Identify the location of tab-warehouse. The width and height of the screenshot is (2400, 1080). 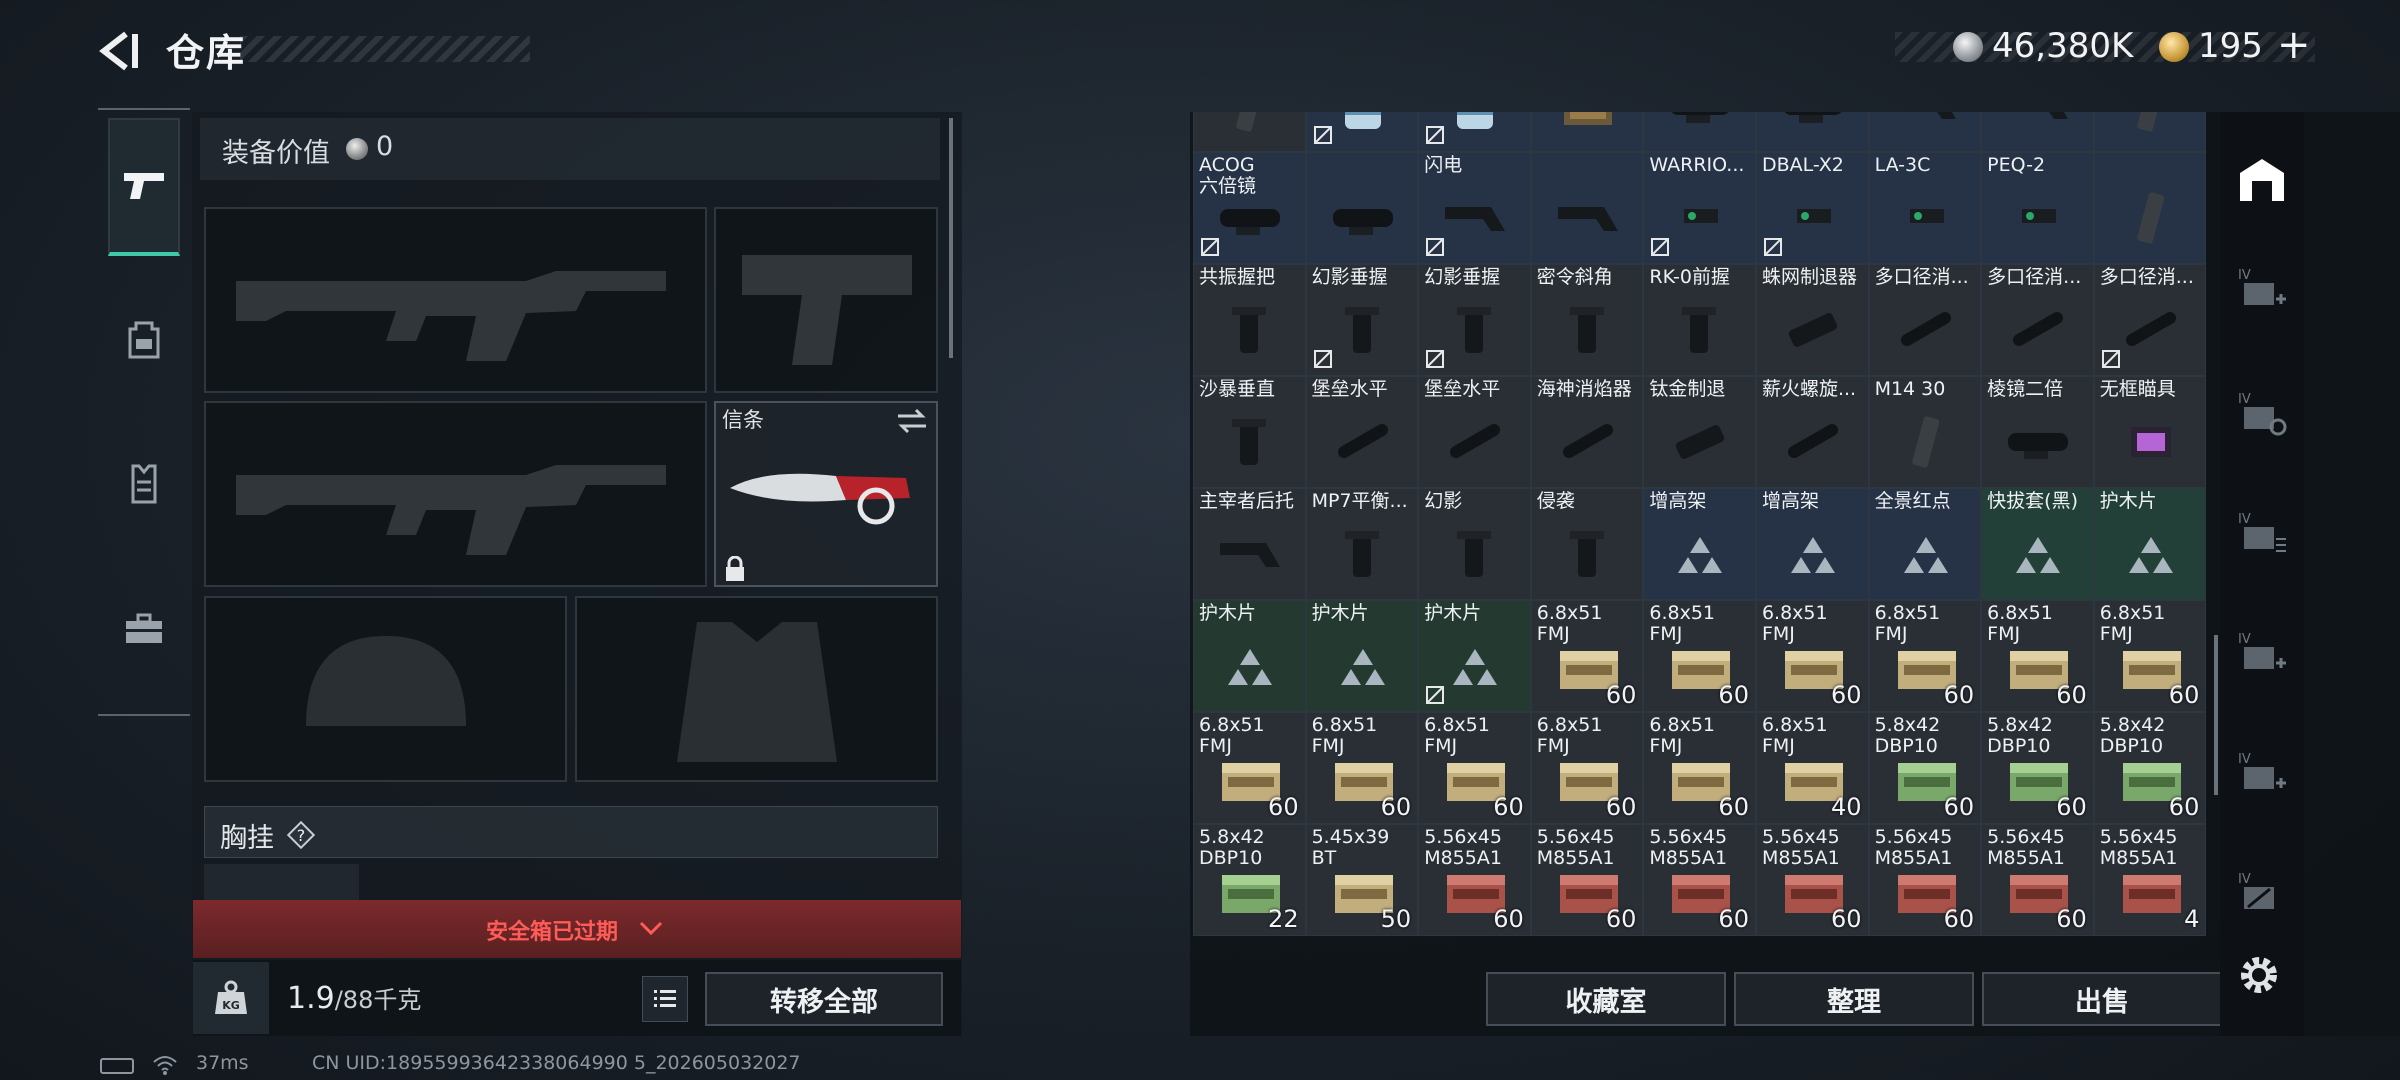
(2262, 179).